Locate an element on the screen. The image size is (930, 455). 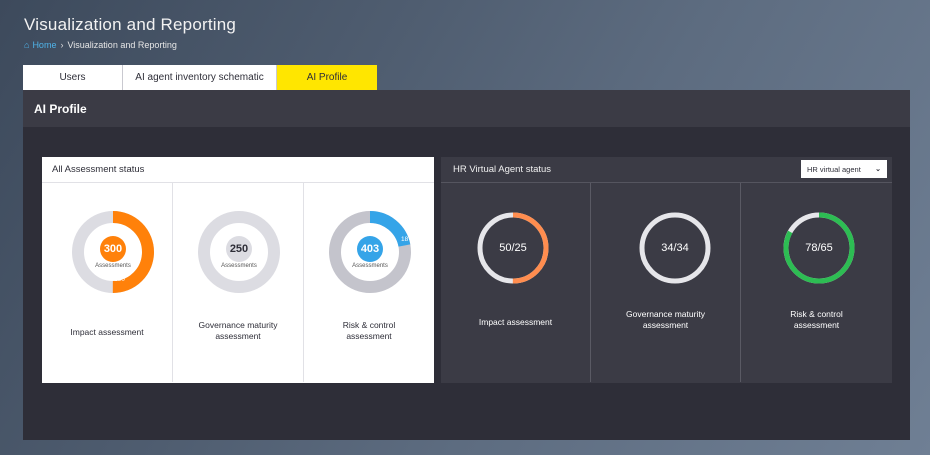
hr-impact-donut: 50/25 is located at coordinates (513, 248).